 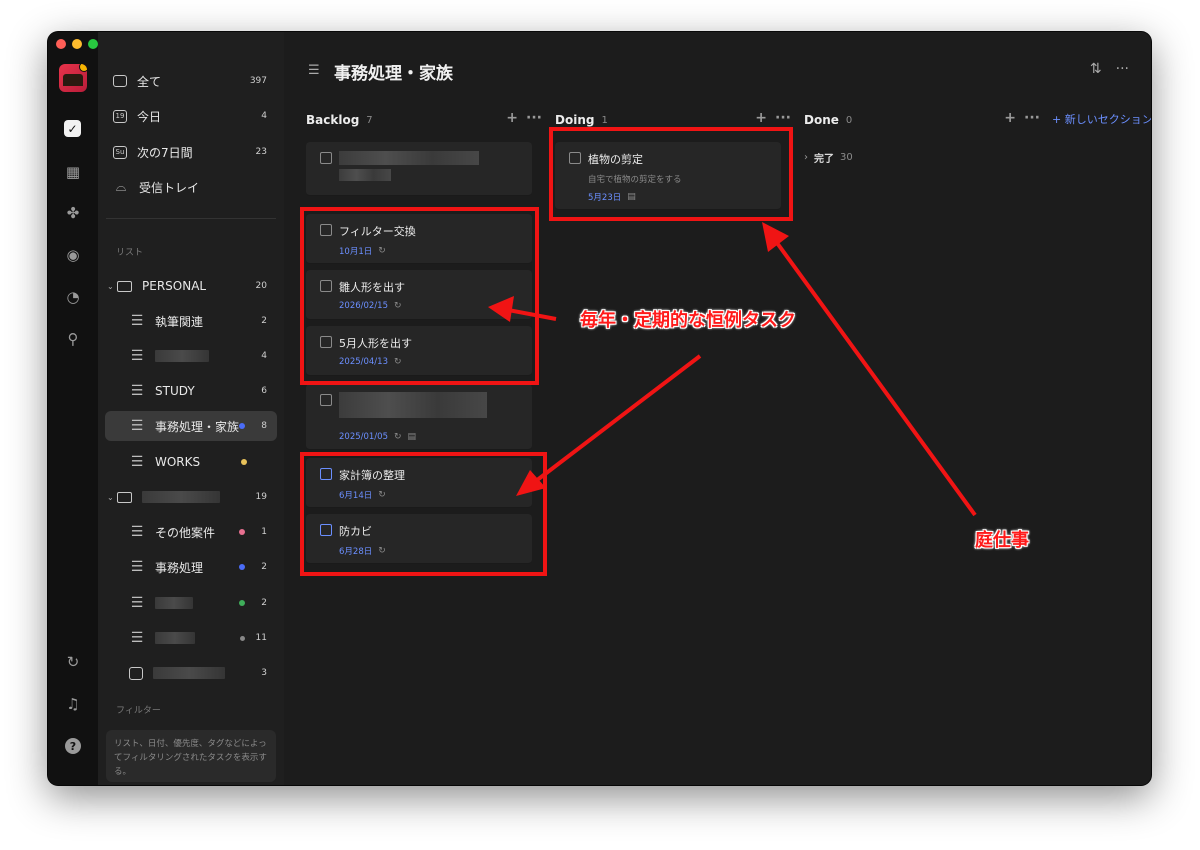 I want to click on column-title: Done, so click(x=821, y=120).